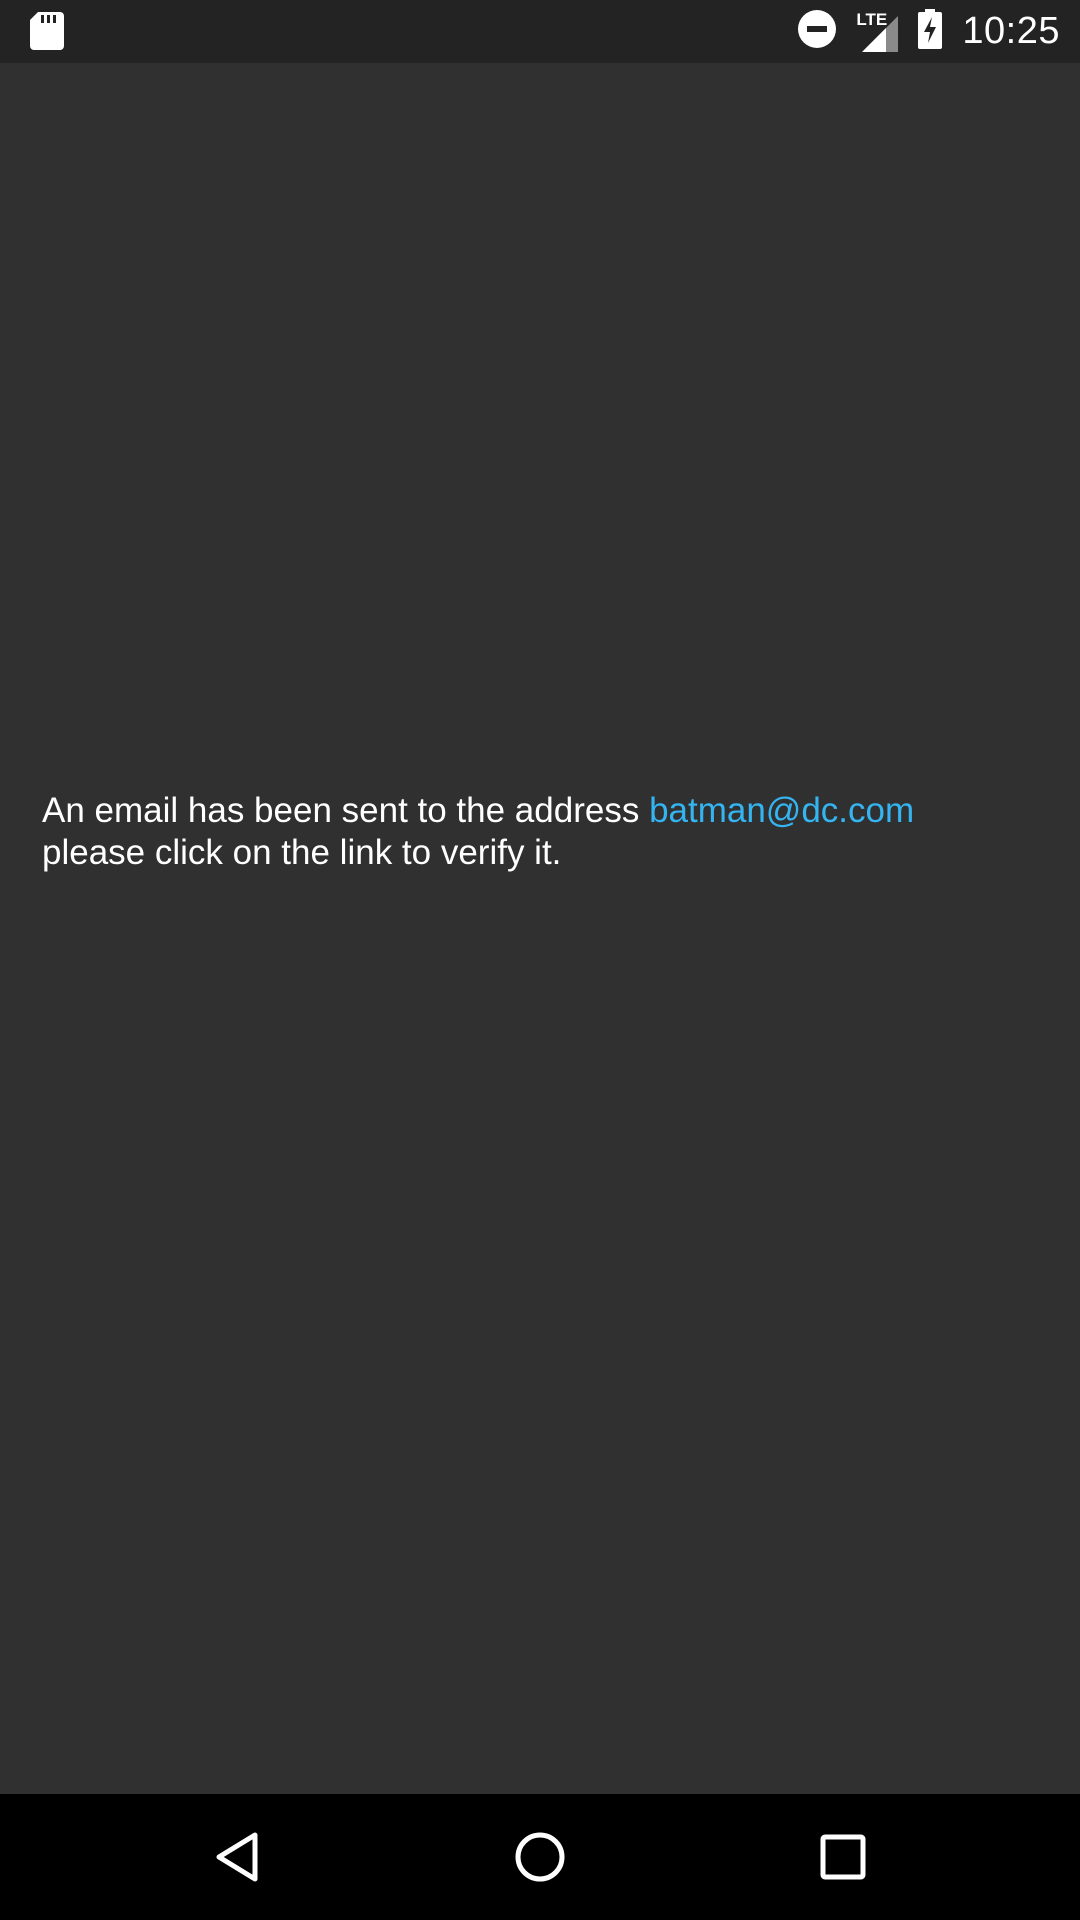  What do you see at coordinates (346, 810) in the screenshot?
I see `message-text-before: An email has been sent to the address` at bounding box center [346, 810].